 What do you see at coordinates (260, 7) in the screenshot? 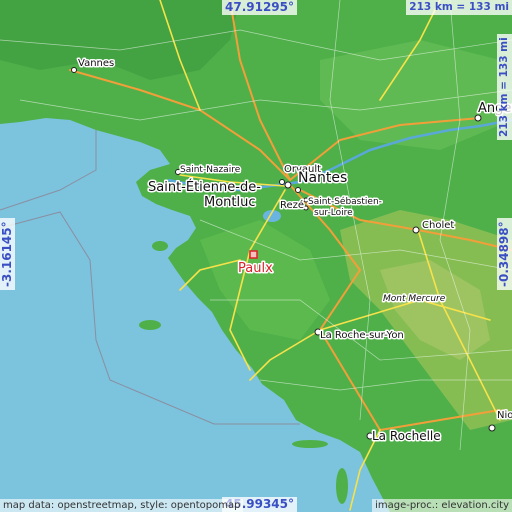
I see `north-latitude-label: 47.91295°` at bounding box center [260, 7].